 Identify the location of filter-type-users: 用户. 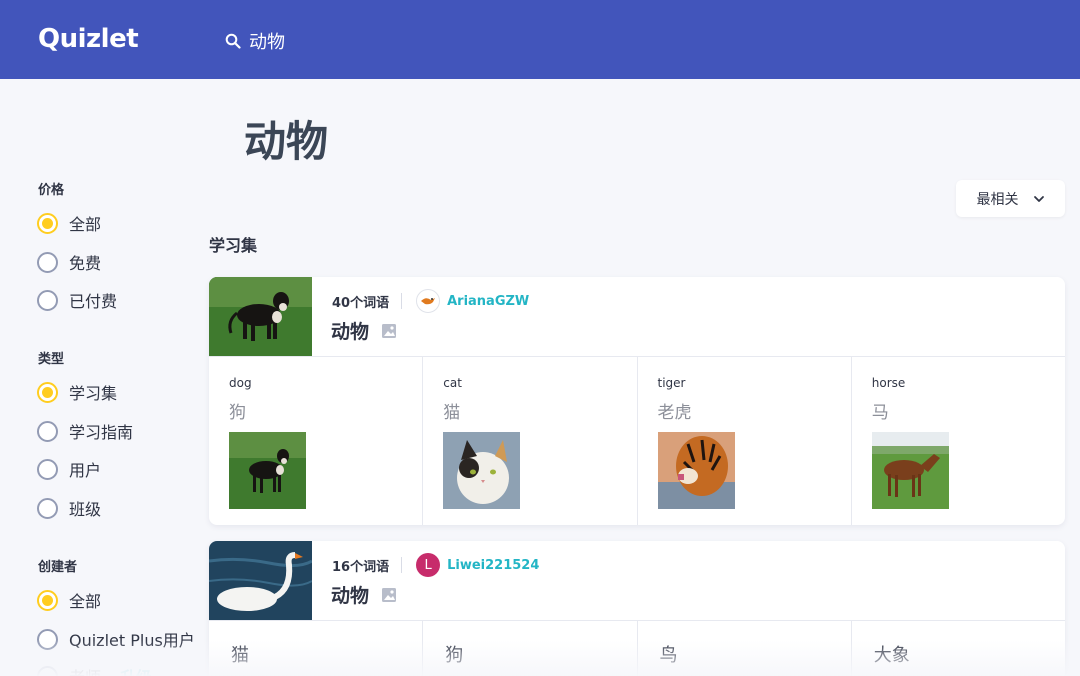
(69, 469).